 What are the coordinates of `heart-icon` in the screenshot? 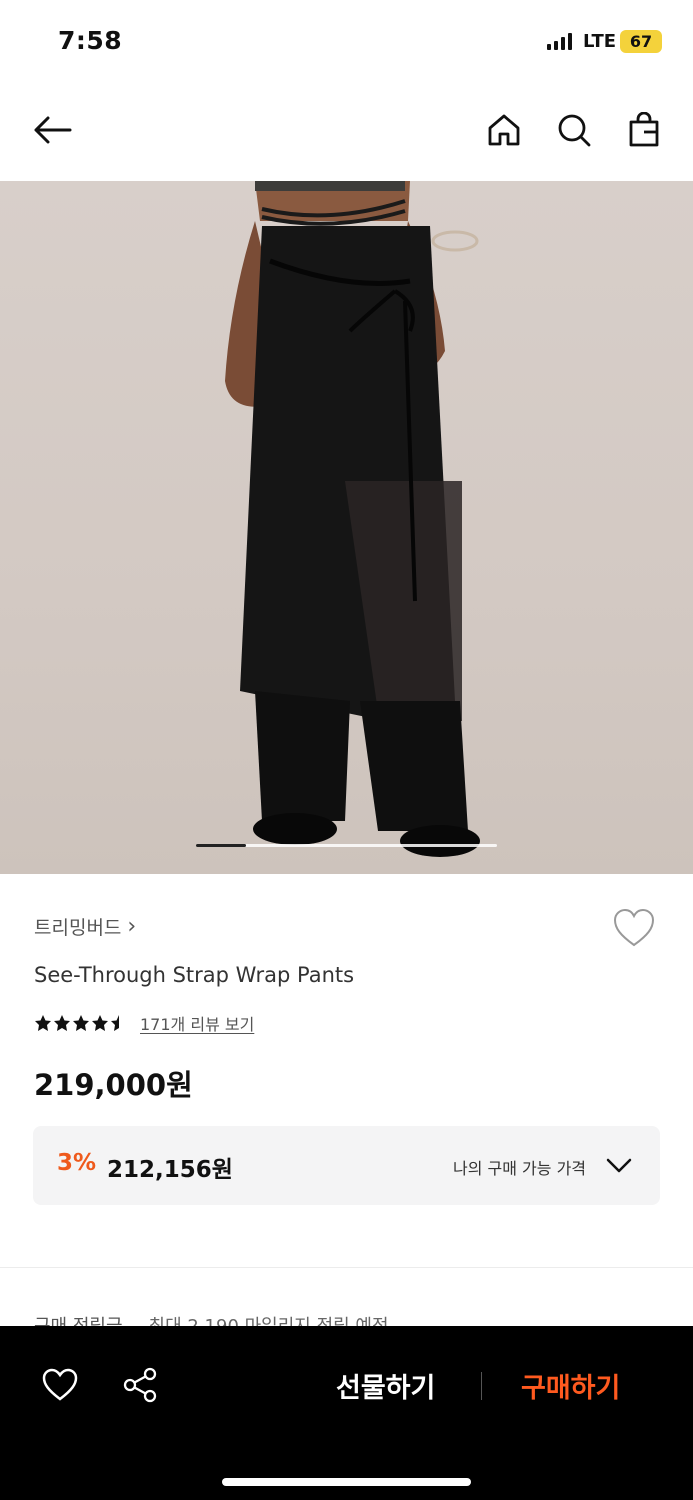 It's located at (60, 1385).